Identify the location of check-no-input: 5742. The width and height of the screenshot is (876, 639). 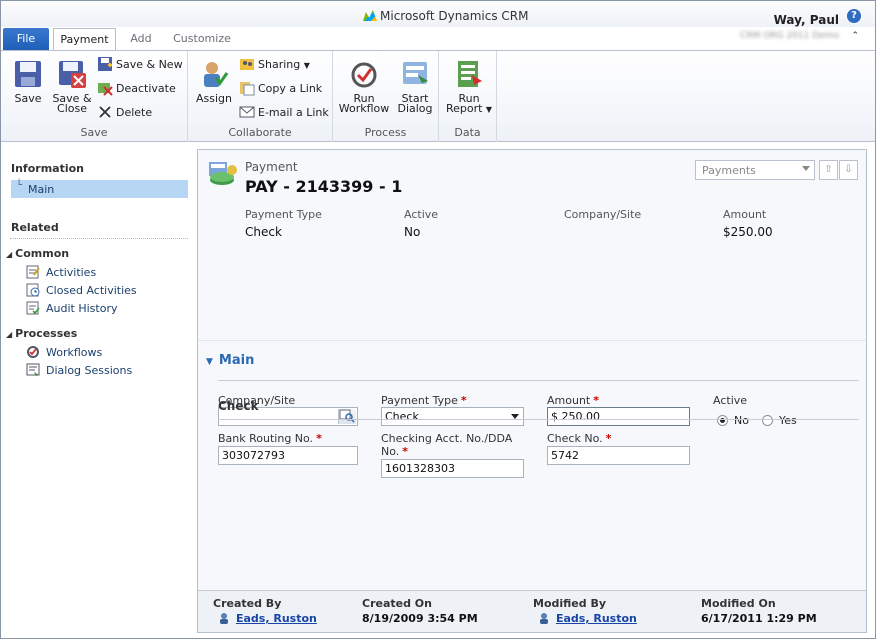
(618, 455).